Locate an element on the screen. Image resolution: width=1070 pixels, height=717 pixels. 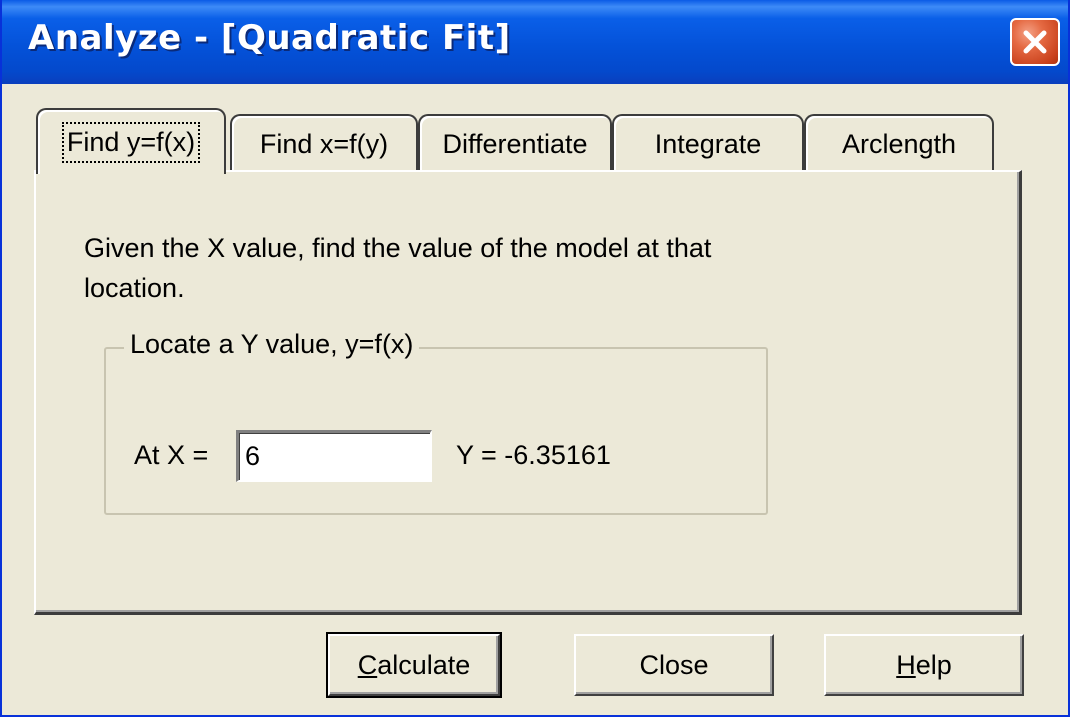
close-window-button is located at coordinates (1035, 42).